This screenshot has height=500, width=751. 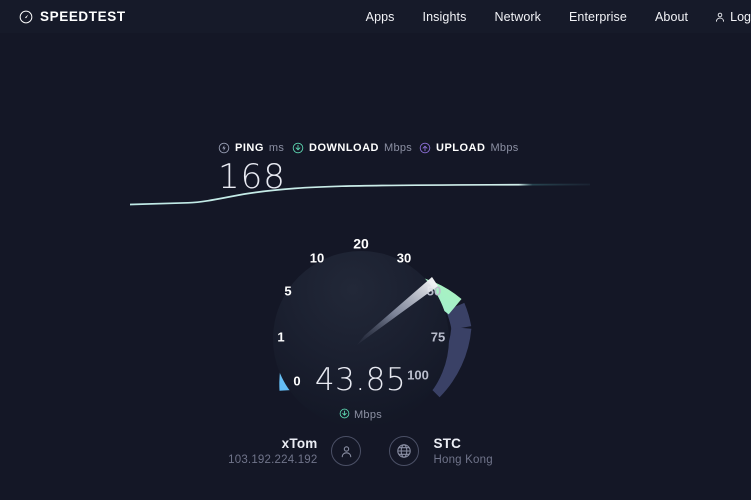 What do you see at coordinates (280, 336) in the screenshot?
I see `gauge-tick-1: 1` at bounding box center [280, 336].